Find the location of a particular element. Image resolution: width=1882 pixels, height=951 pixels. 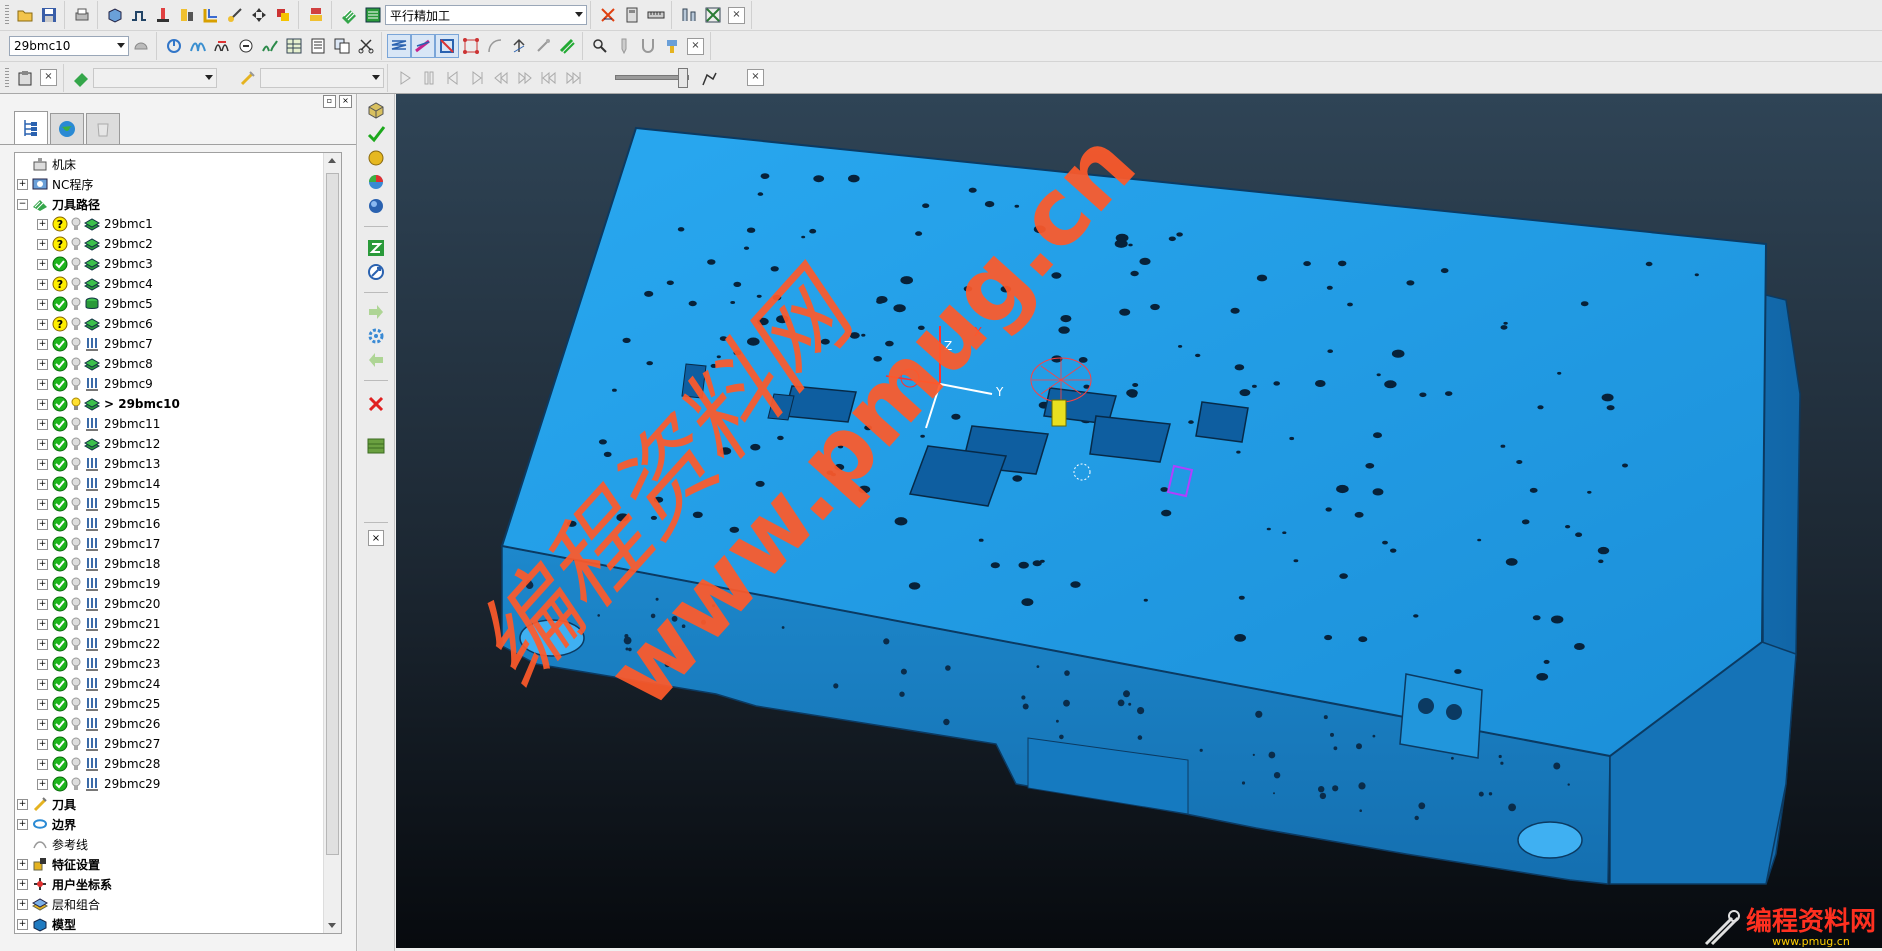

toolpath-row: +29bmc3 is located at coordinates (178, 264).